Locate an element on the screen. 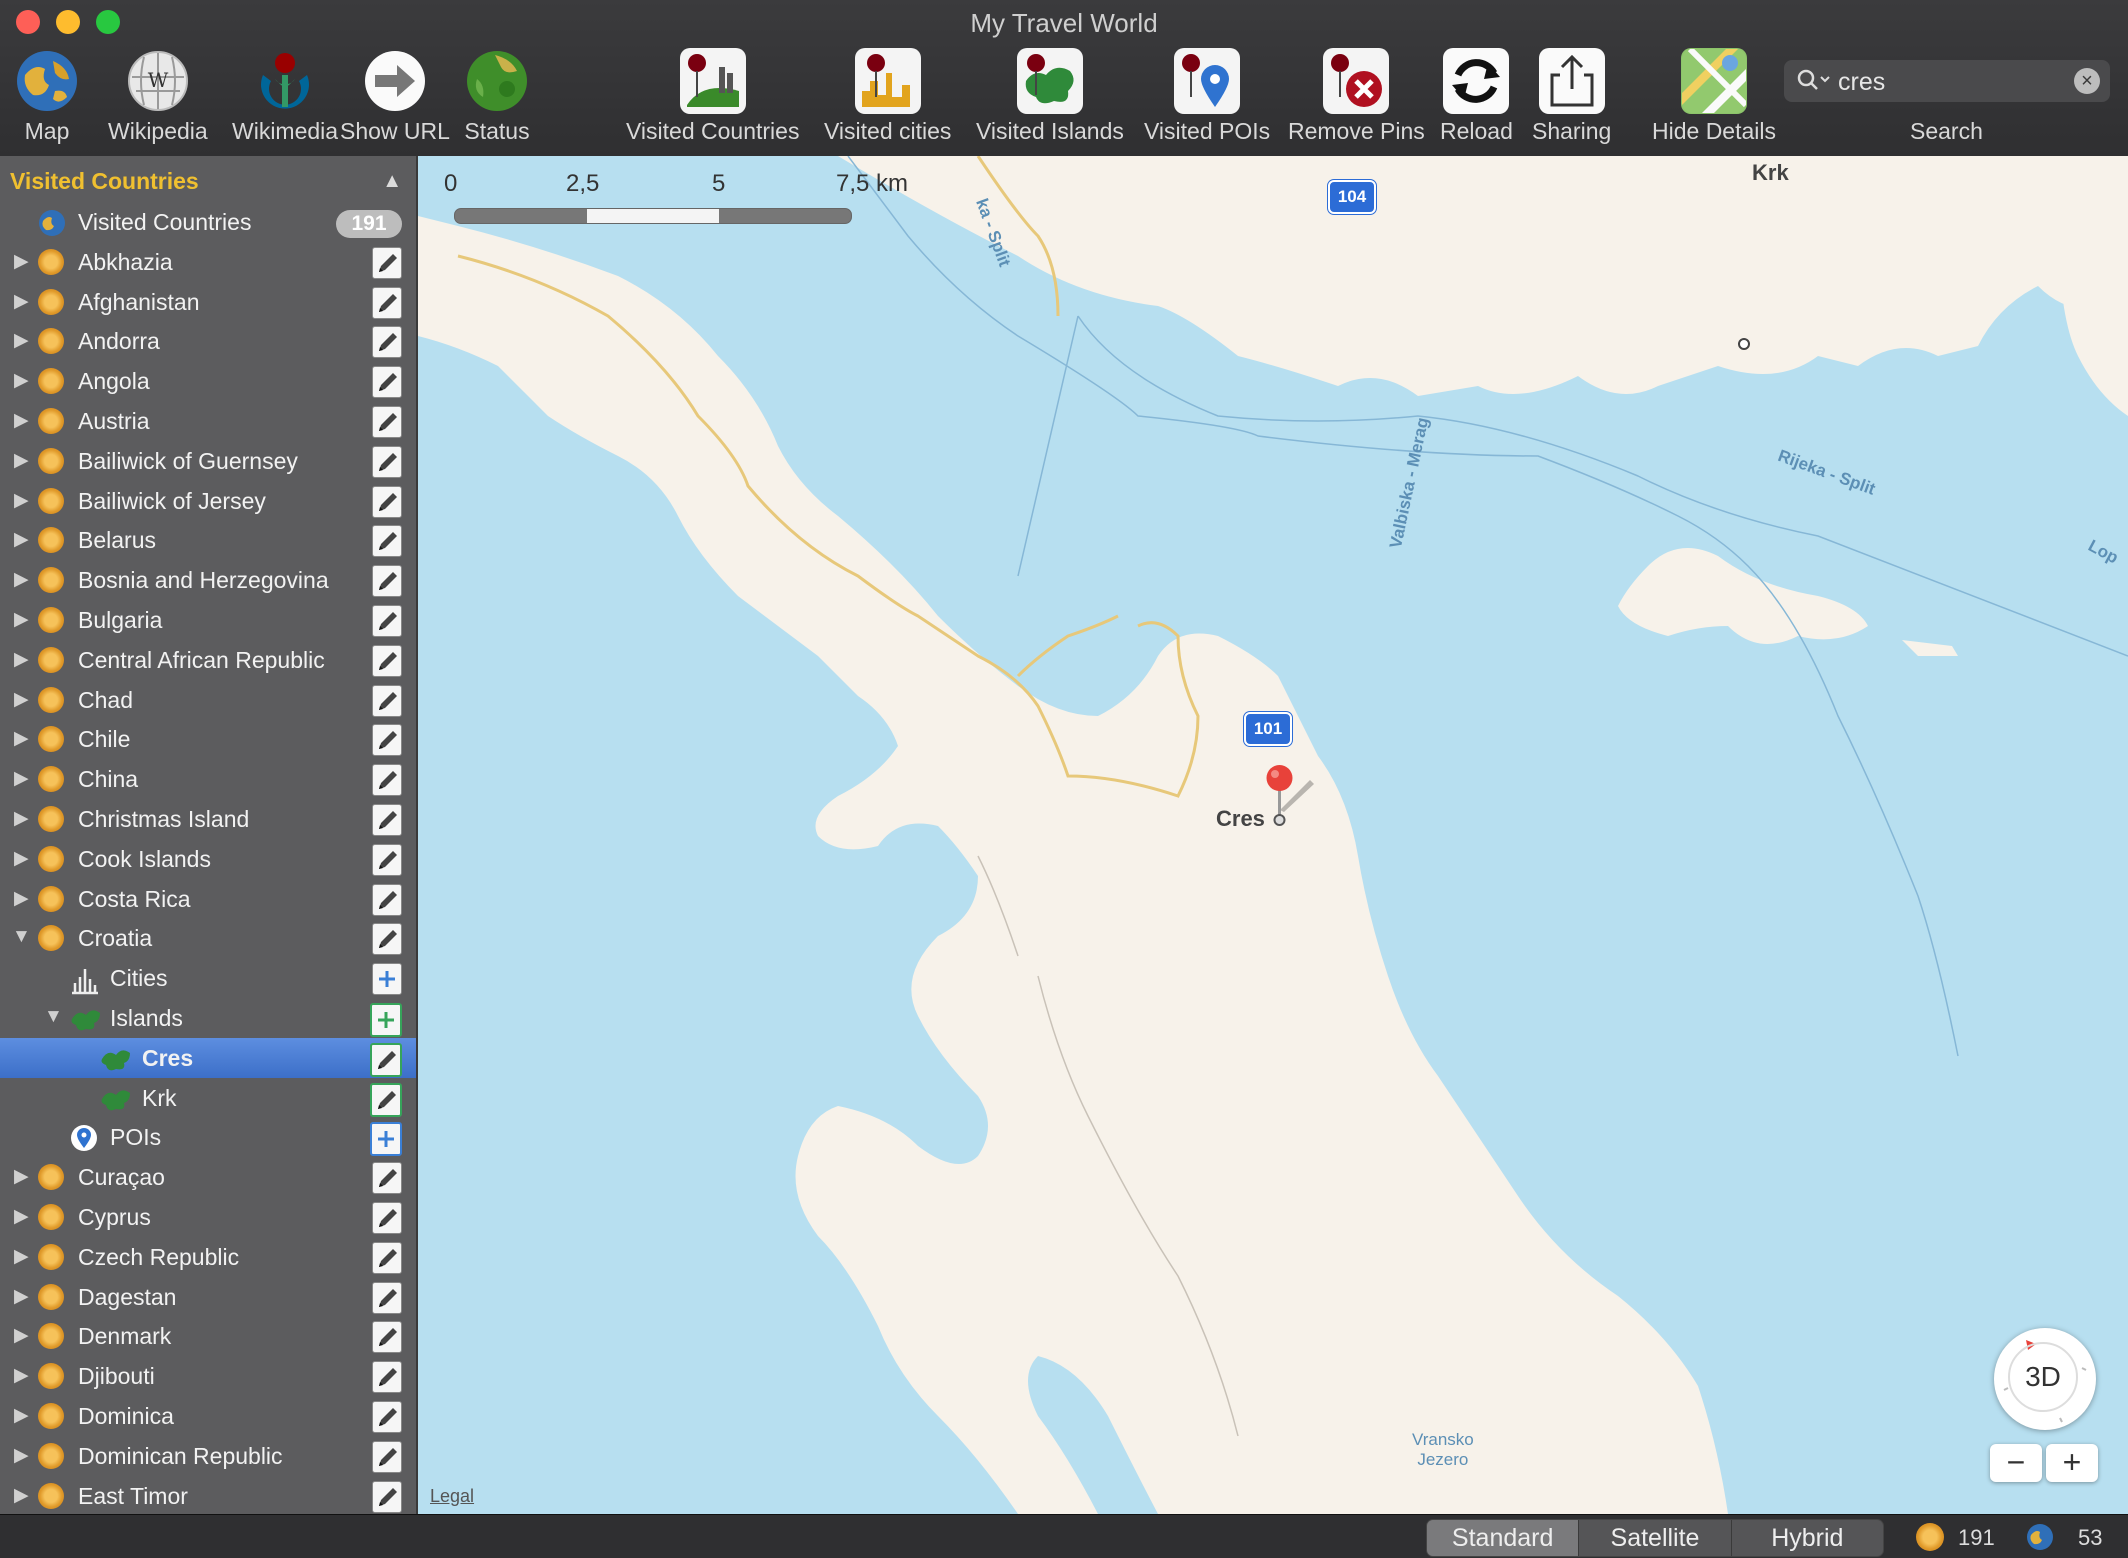  country-row: ▶ Cook Islands is located at coordinates (208, 859).